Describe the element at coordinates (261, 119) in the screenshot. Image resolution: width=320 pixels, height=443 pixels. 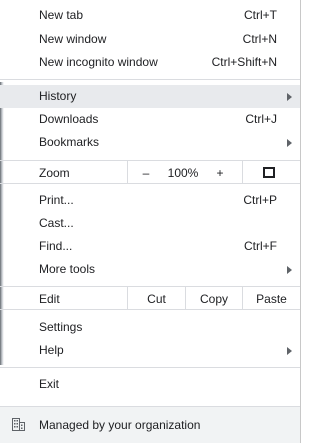
I see `menu-item-shortcut: Ctrl+J` at that location.